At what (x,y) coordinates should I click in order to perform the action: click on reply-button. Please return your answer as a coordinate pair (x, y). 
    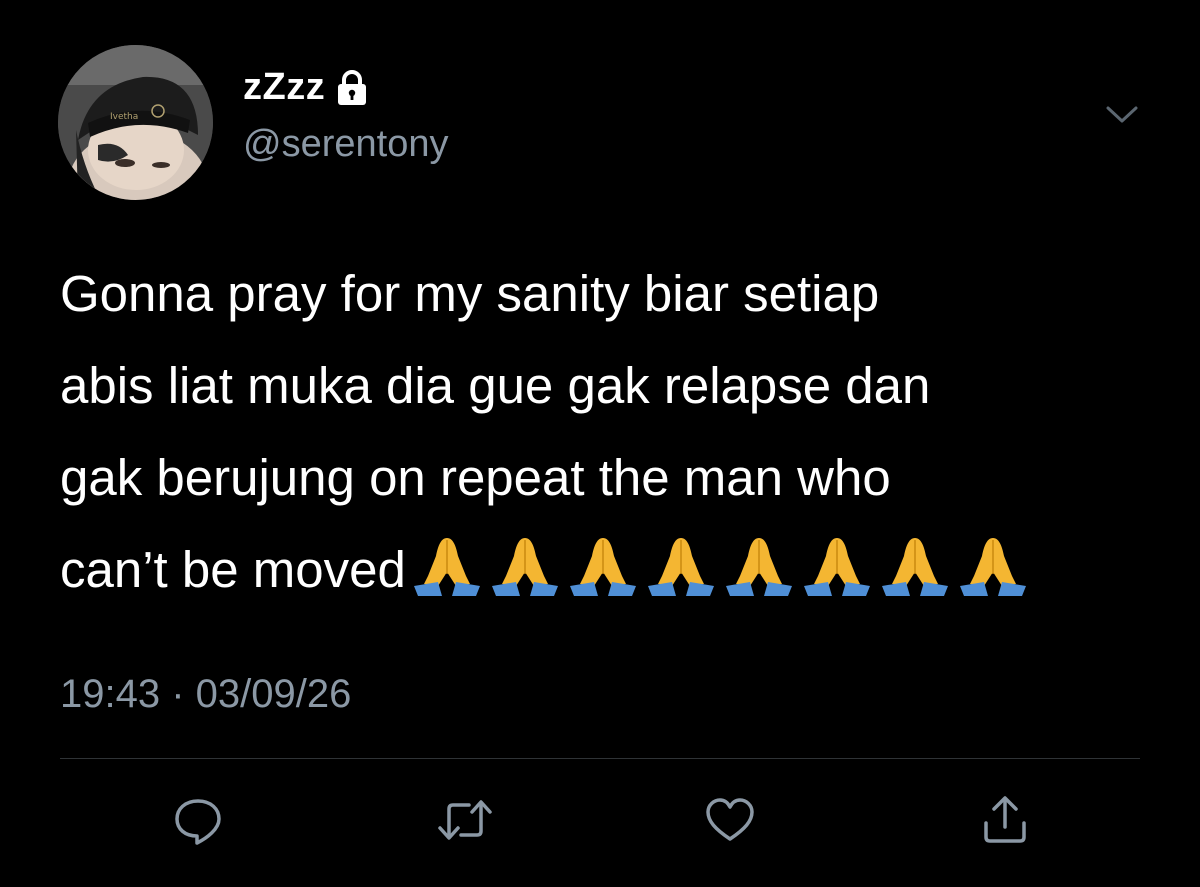
    Looking at the image, I should click on (198, 820).